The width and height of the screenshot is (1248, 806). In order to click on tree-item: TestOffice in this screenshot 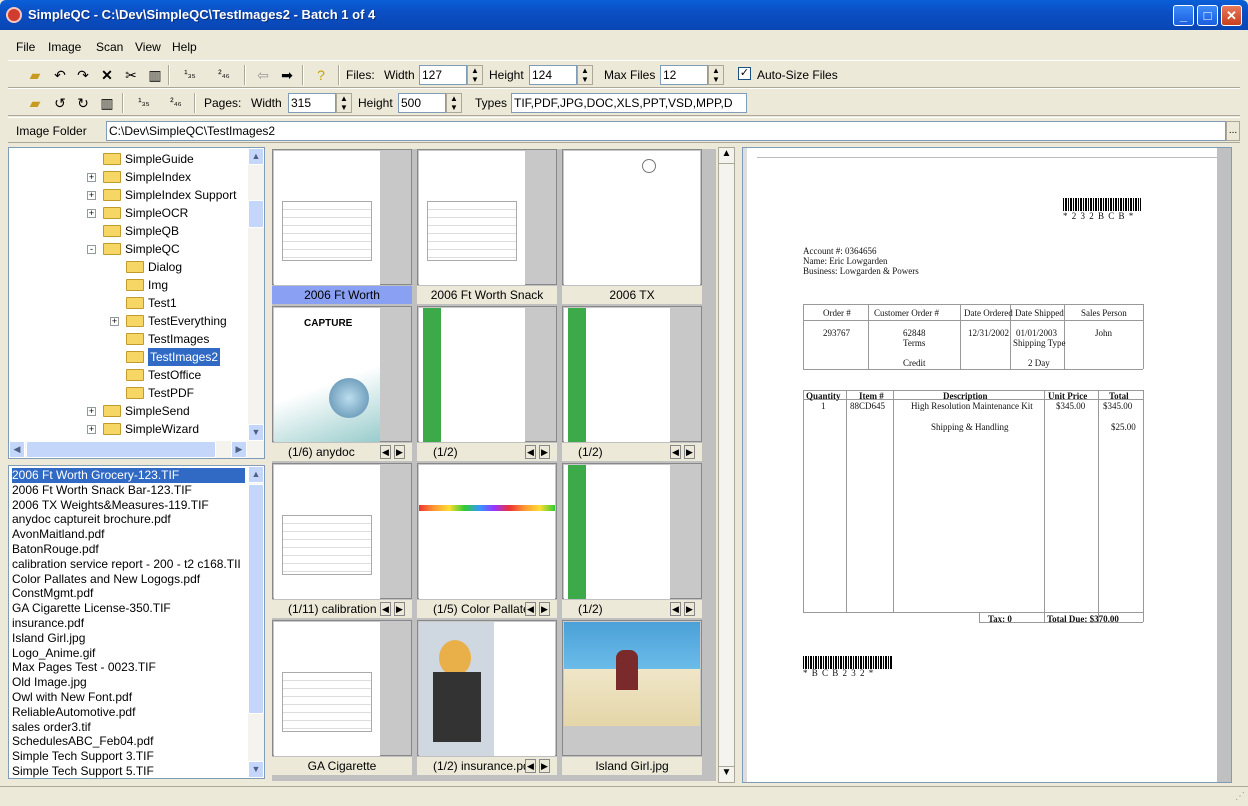, I will do `click(129, 375)`.